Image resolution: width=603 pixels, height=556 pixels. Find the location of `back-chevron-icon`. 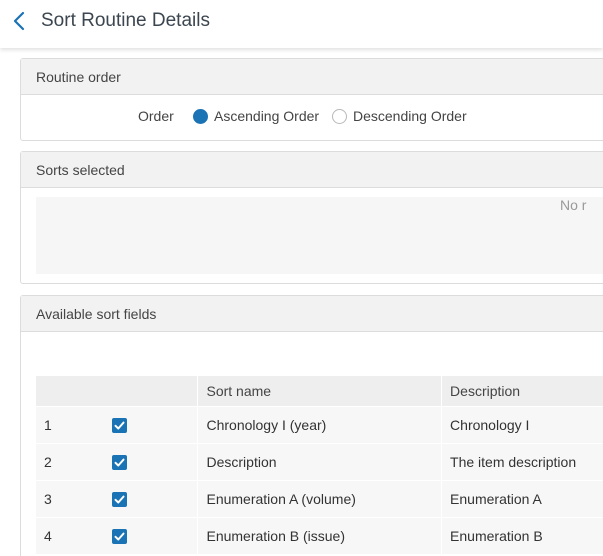

back-chevron-icon is located at coordinates (20, 21).